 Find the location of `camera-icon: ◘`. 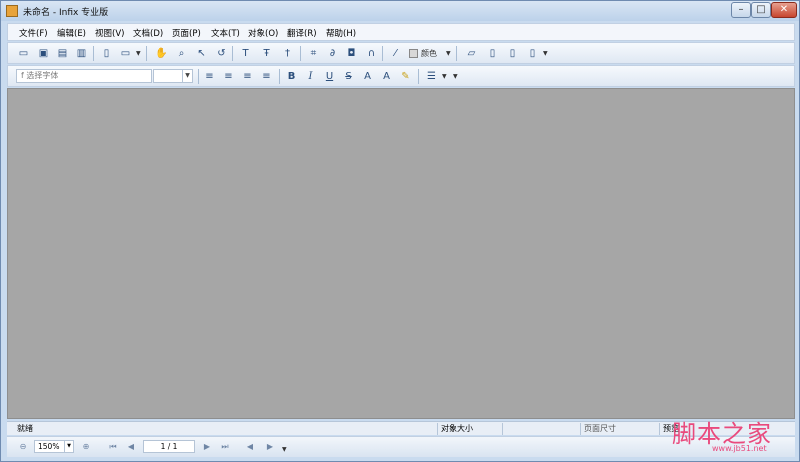

camera-icon: ◘ is located at coordinates (351, 53).